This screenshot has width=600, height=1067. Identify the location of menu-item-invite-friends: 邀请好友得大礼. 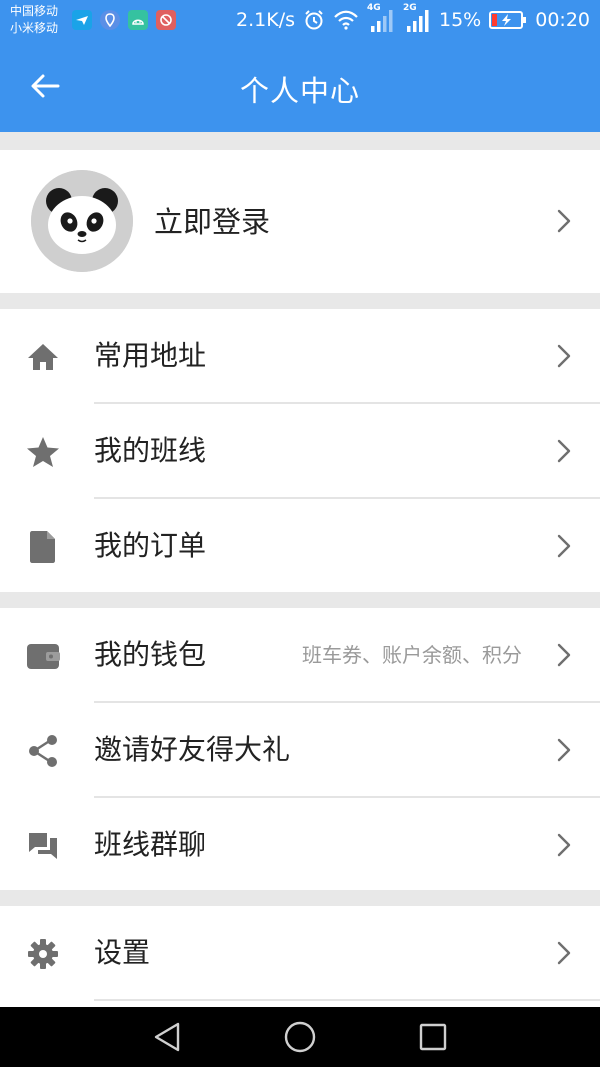
(300, 750).